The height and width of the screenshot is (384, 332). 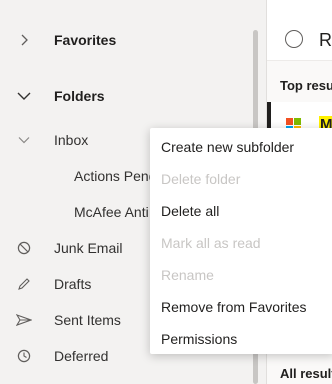 I want to click on pencil-icon, so click(x=24, y=284).